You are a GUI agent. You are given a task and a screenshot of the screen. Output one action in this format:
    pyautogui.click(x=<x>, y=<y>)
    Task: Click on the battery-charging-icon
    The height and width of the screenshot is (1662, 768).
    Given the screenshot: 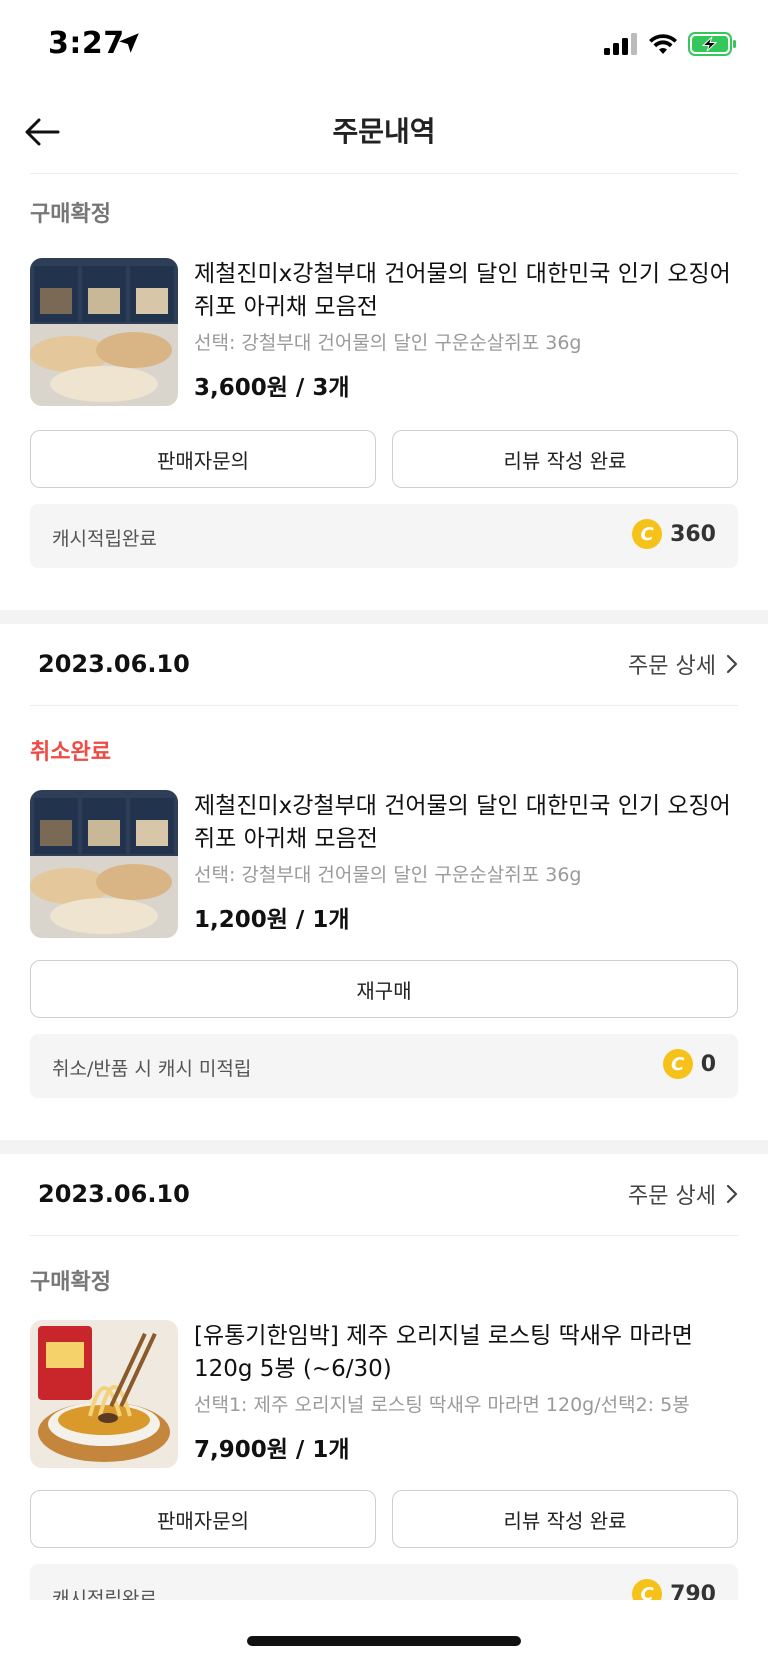 What is the action you would take?
    pyautogui.click(x=712, y=44)
    